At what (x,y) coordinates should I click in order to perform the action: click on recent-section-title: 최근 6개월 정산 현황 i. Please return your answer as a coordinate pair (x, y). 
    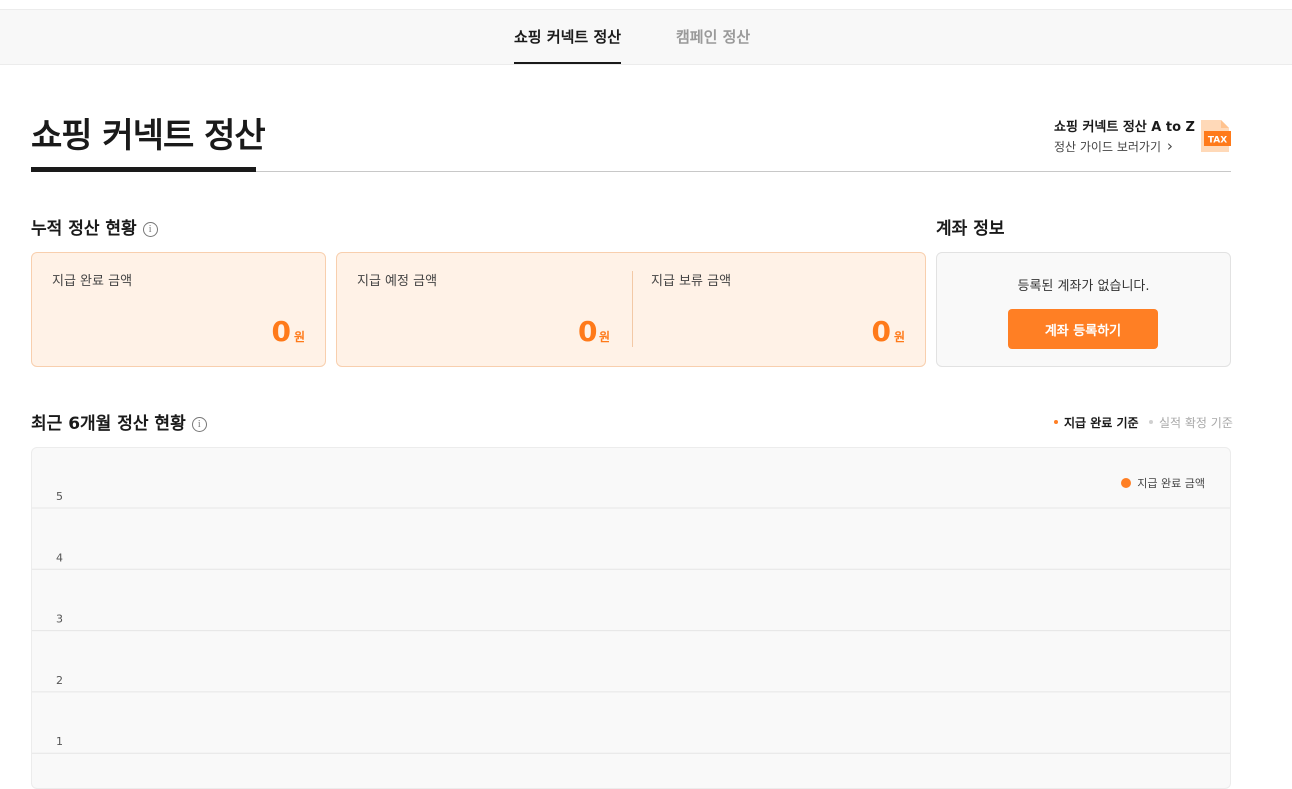
    Looking at the image, I should click on (119, 421).